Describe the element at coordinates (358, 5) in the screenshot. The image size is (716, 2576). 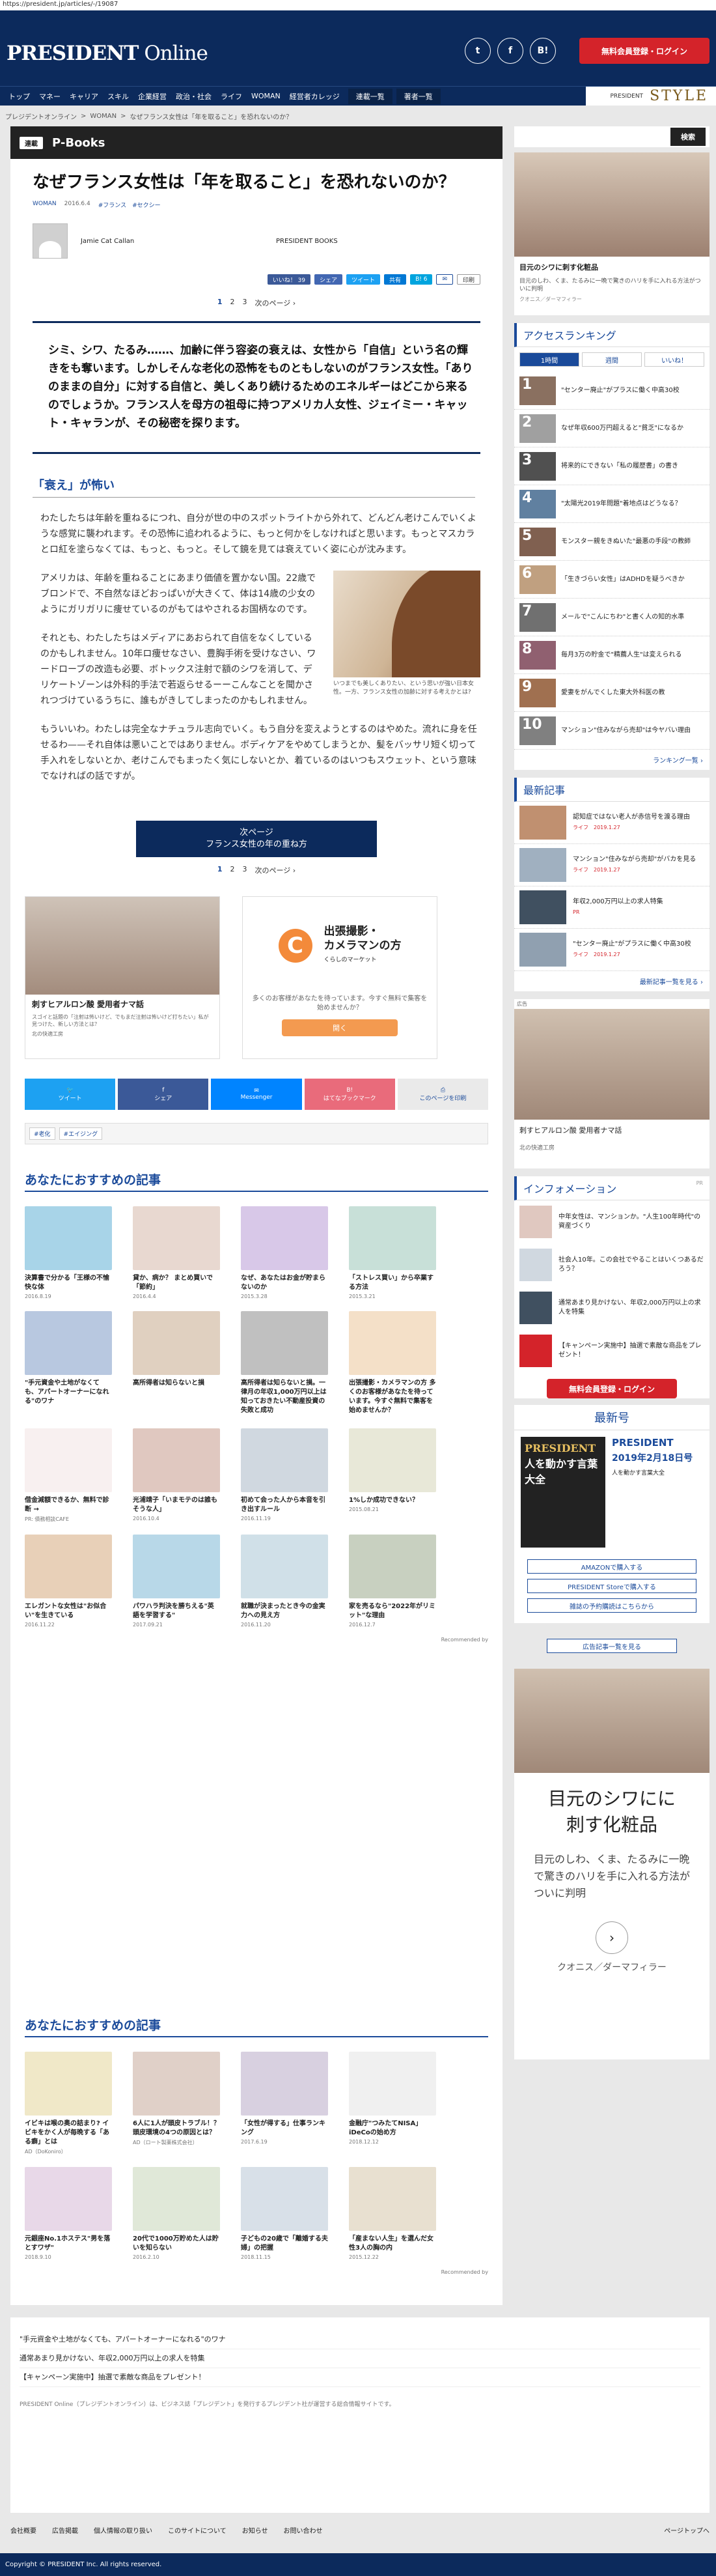
I see `address-bar: https://president.jp/articles/-/19087` at that location.